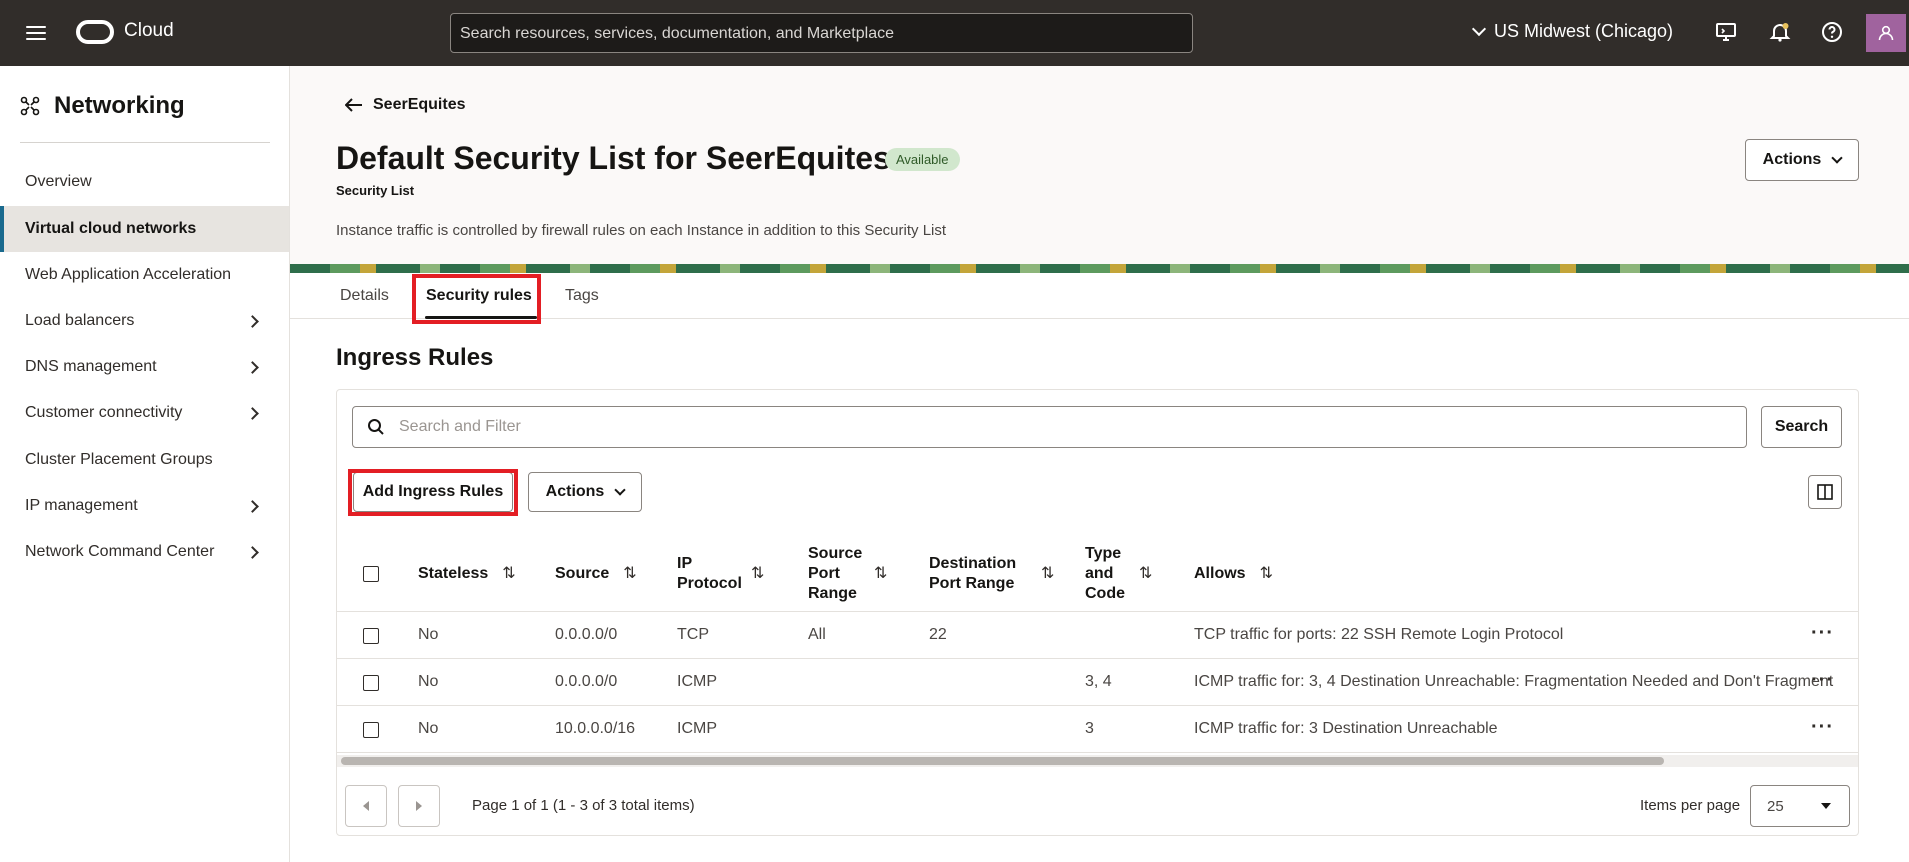 This screenshot has height=862, width=1909. I want to click on previous-page-button, so click(366, 806).